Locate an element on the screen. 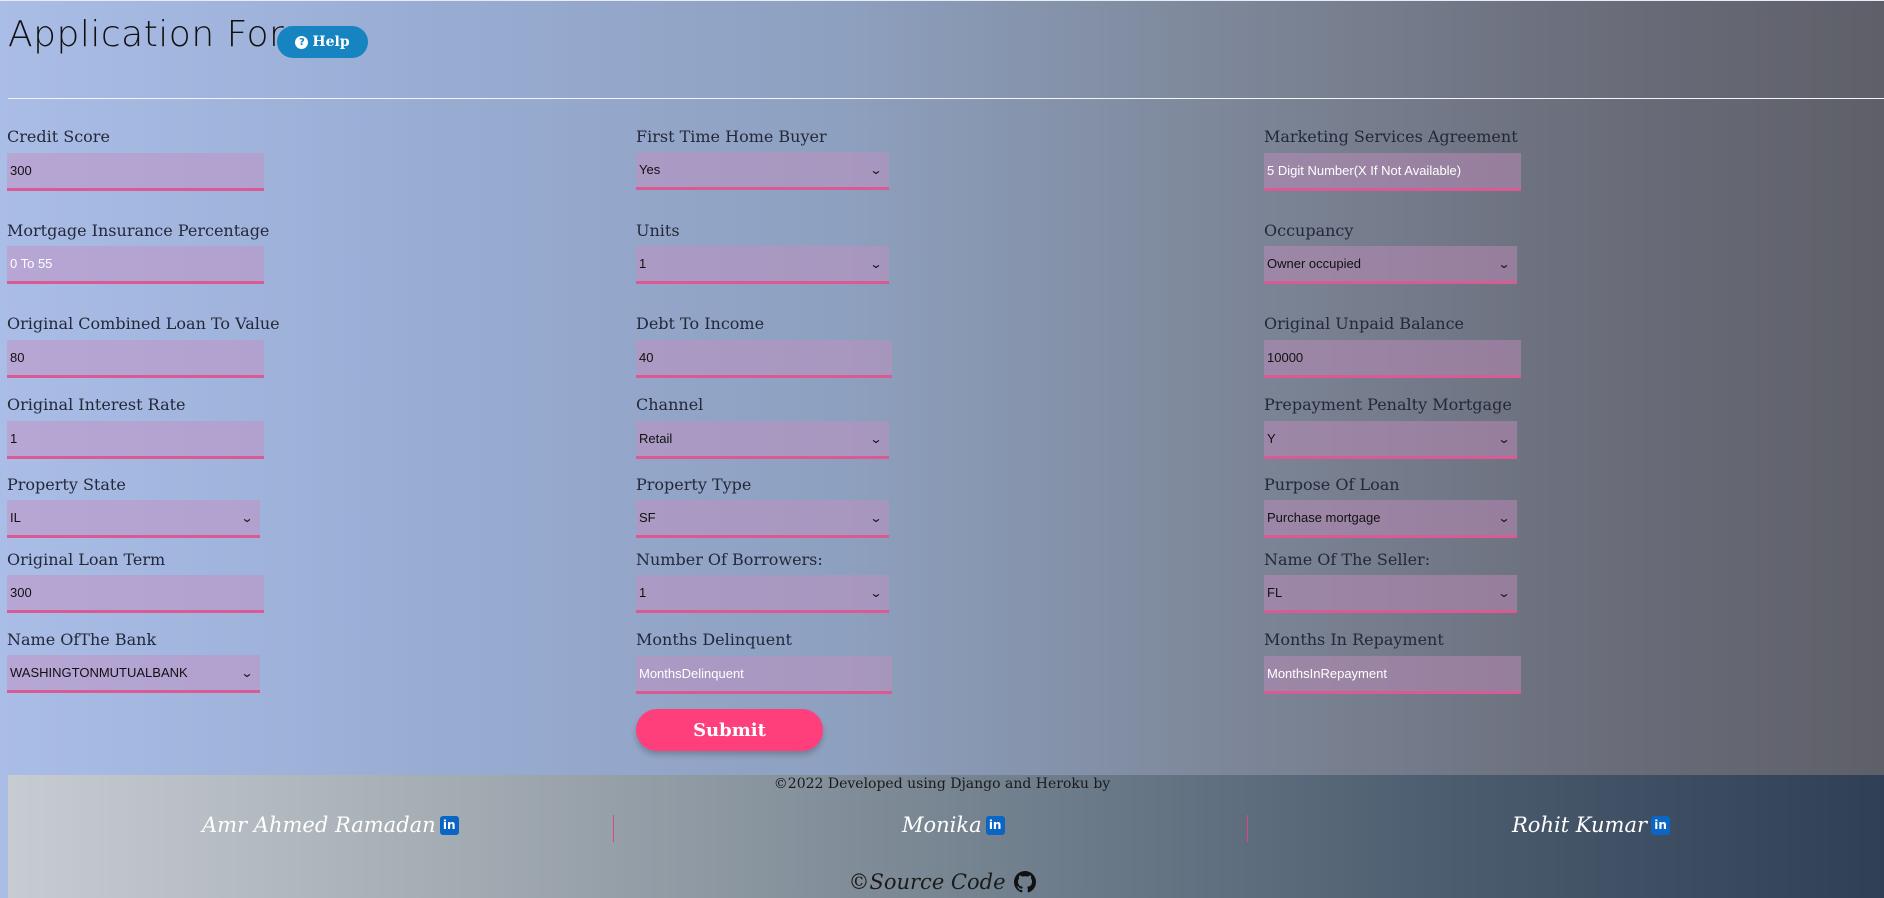 The height and width of the screenshot is (898, 1884). number-of-borrowers-select: 1 ⌄ is located at coordinates (762, 594).